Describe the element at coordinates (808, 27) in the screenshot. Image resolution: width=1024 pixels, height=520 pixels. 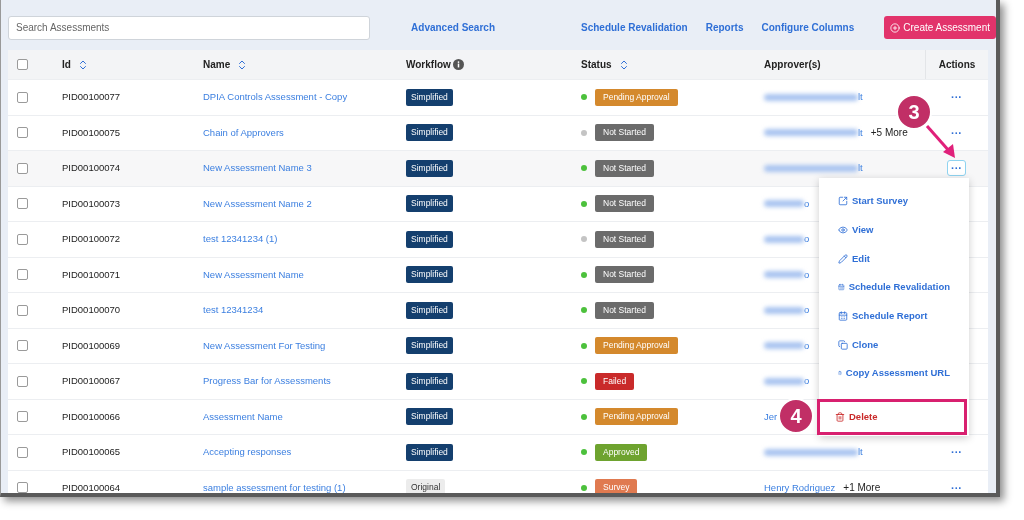
I see `link: Configure Columns` at that location.